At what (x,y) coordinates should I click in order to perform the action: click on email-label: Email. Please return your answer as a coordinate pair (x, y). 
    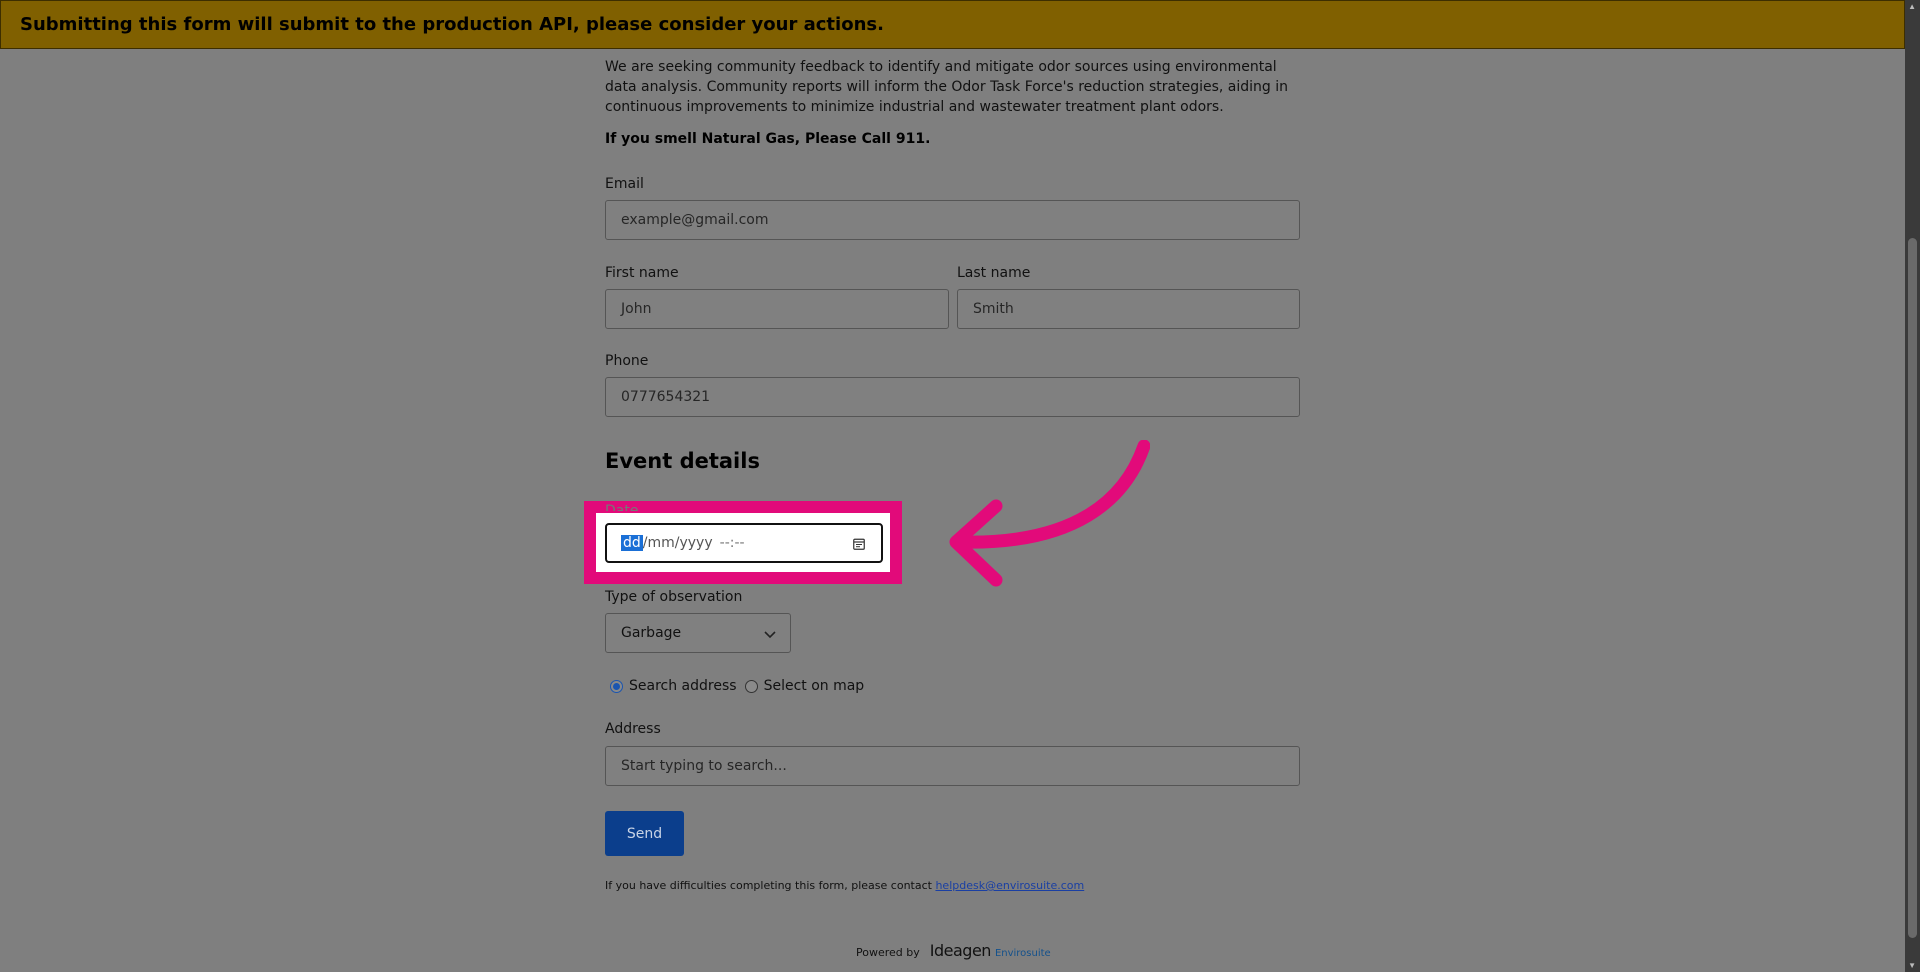
    Looking at the image, I should click on (624, 184).